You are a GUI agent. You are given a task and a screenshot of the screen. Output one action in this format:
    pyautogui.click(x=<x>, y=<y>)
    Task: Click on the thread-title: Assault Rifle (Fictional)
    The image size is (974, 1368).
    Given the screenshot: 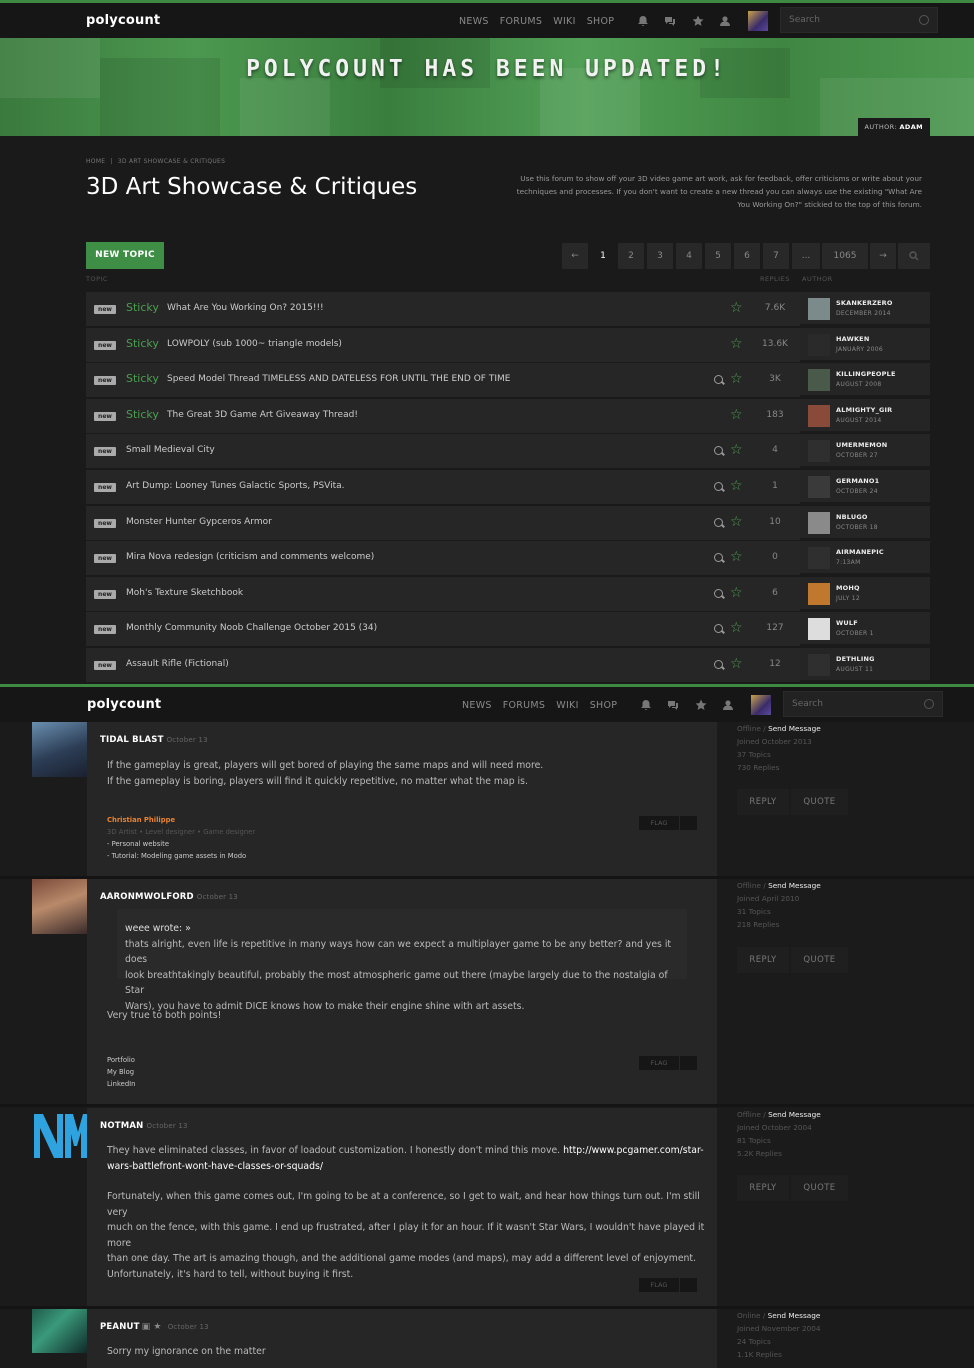 What is the action you would take?
    pyautogui.click(x=177, y=664)
    